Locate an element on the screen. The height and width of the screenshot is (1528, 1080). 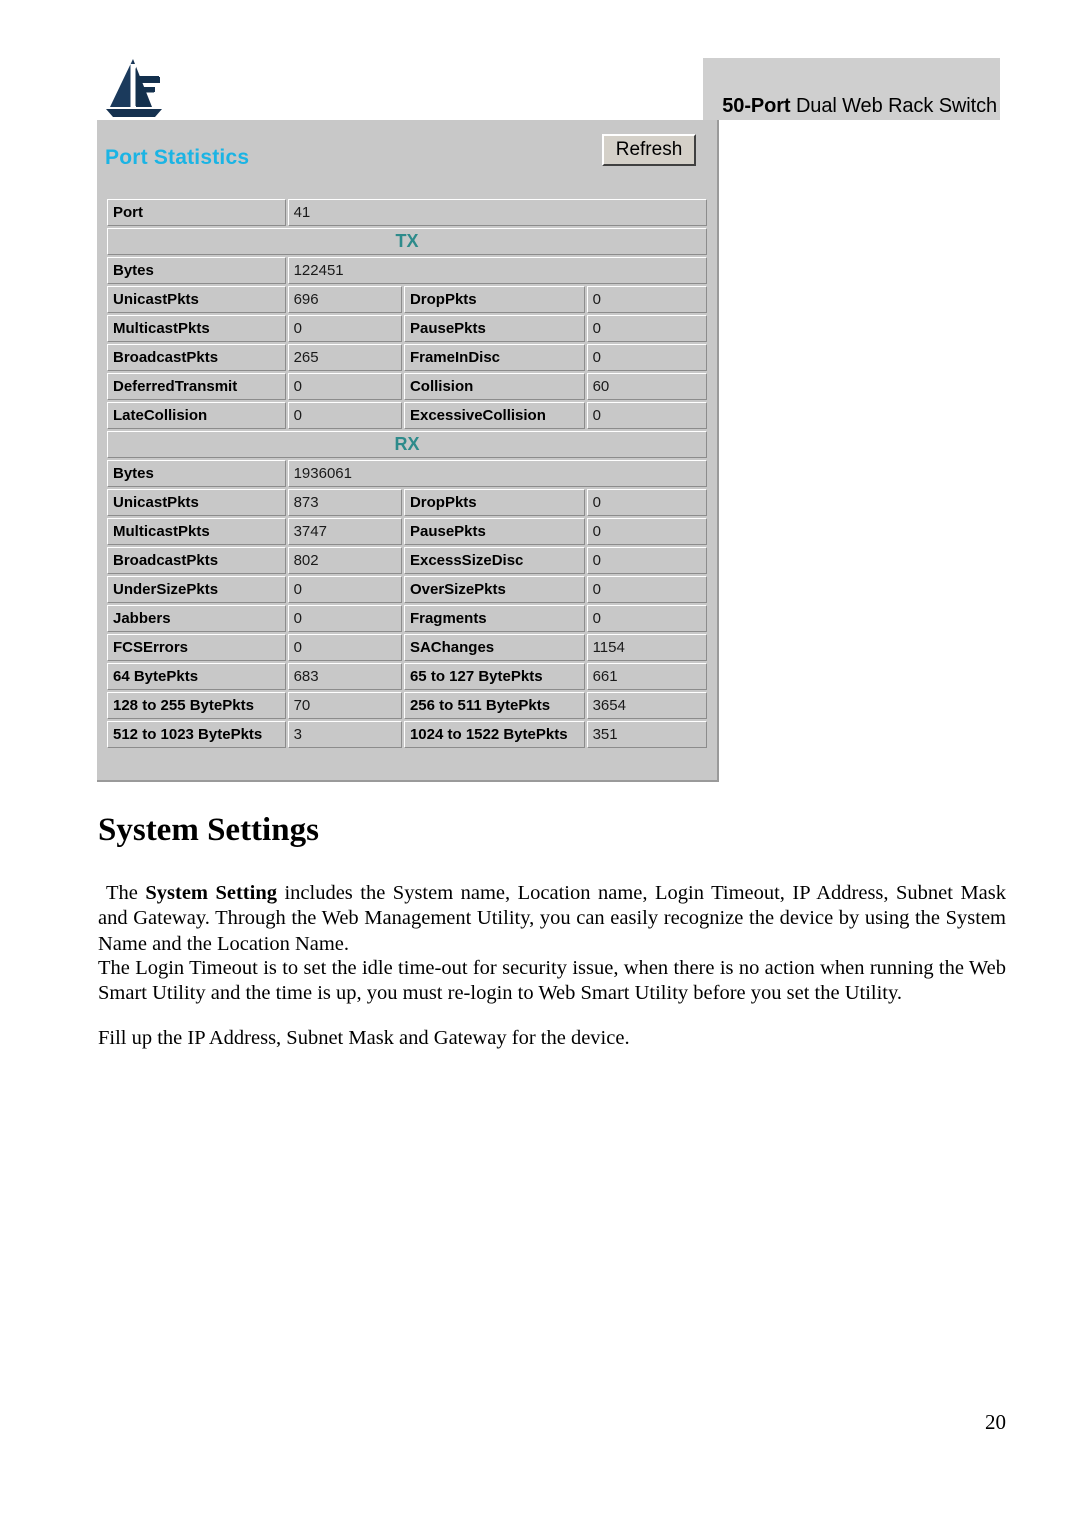
row-value: 683 is located at coordinates (344, 676).